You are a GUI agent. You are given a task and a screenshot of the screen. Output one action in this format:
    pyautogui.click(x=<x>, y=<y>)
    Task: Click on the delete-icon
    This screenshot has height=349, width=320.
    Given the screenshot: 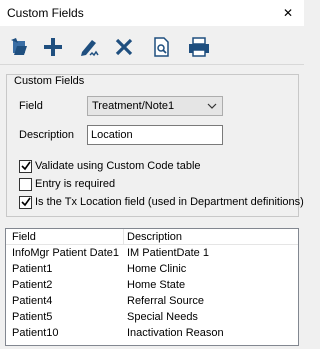 What is the action you would take?
    pyautogui.click(x=124, y=47)
    